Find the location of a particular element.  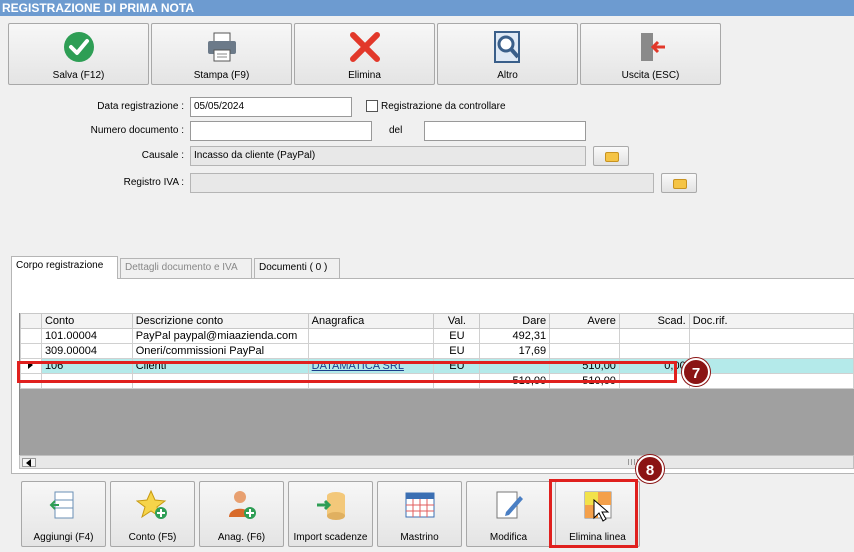

column-header-descrizione: Descrizione conto is located at coordinates (220, 321).